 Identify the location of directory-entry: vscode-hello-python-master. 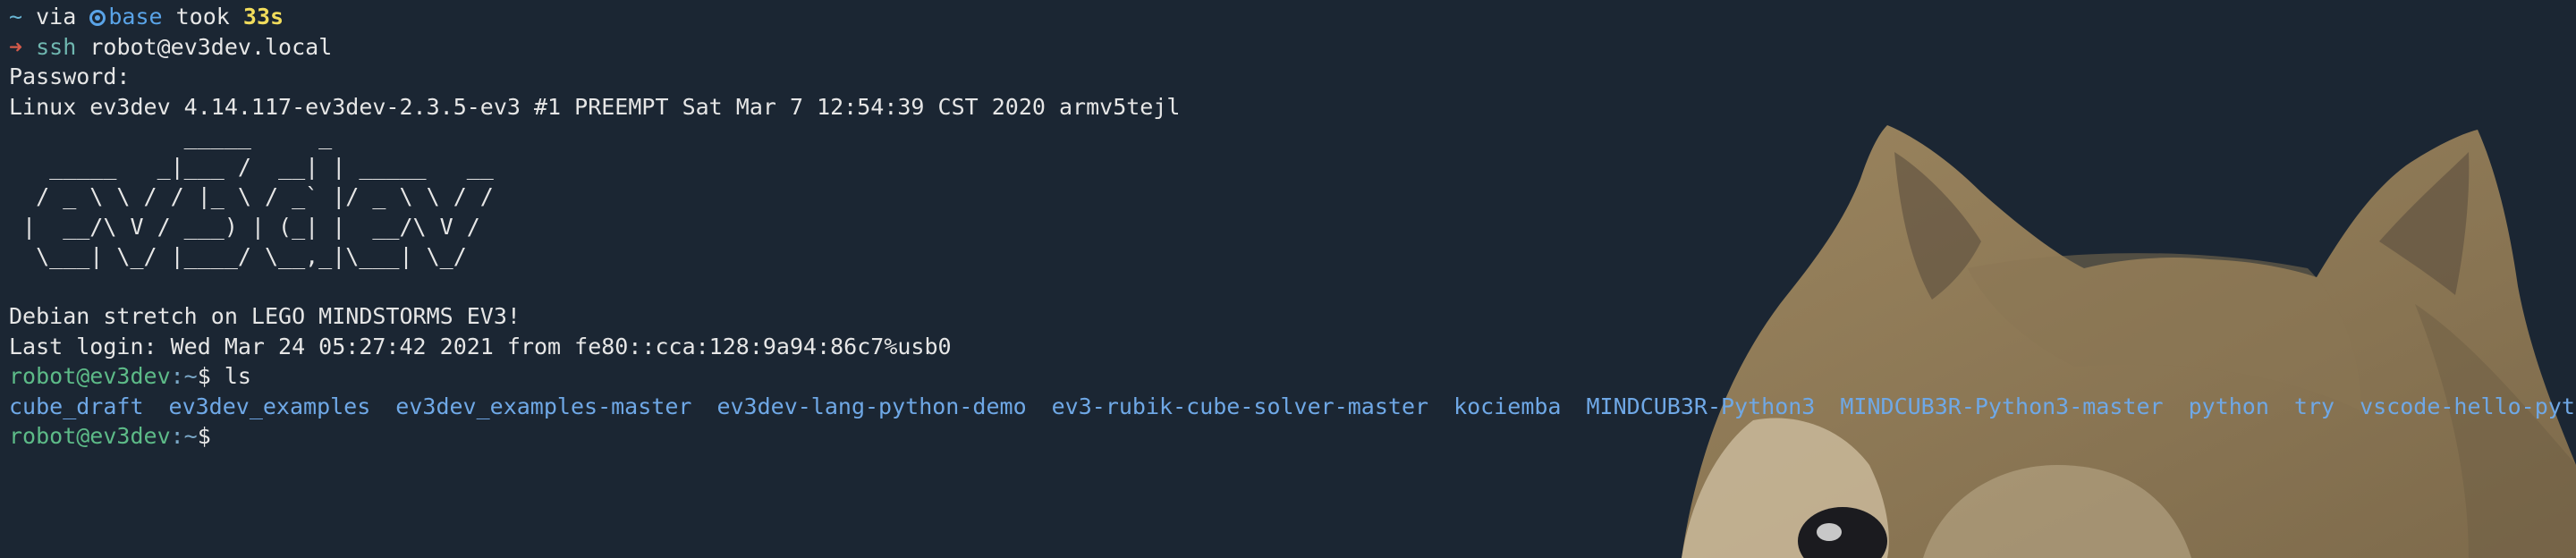
(2468, 406).